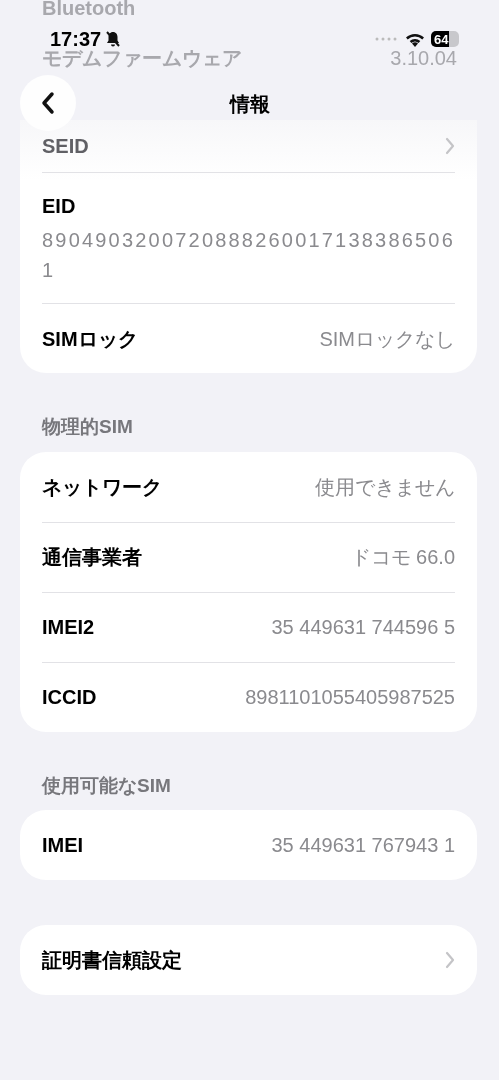 The image size is (499, 1080). I want to click on row-value: 35 449631 744596 5, so click(363, 627).